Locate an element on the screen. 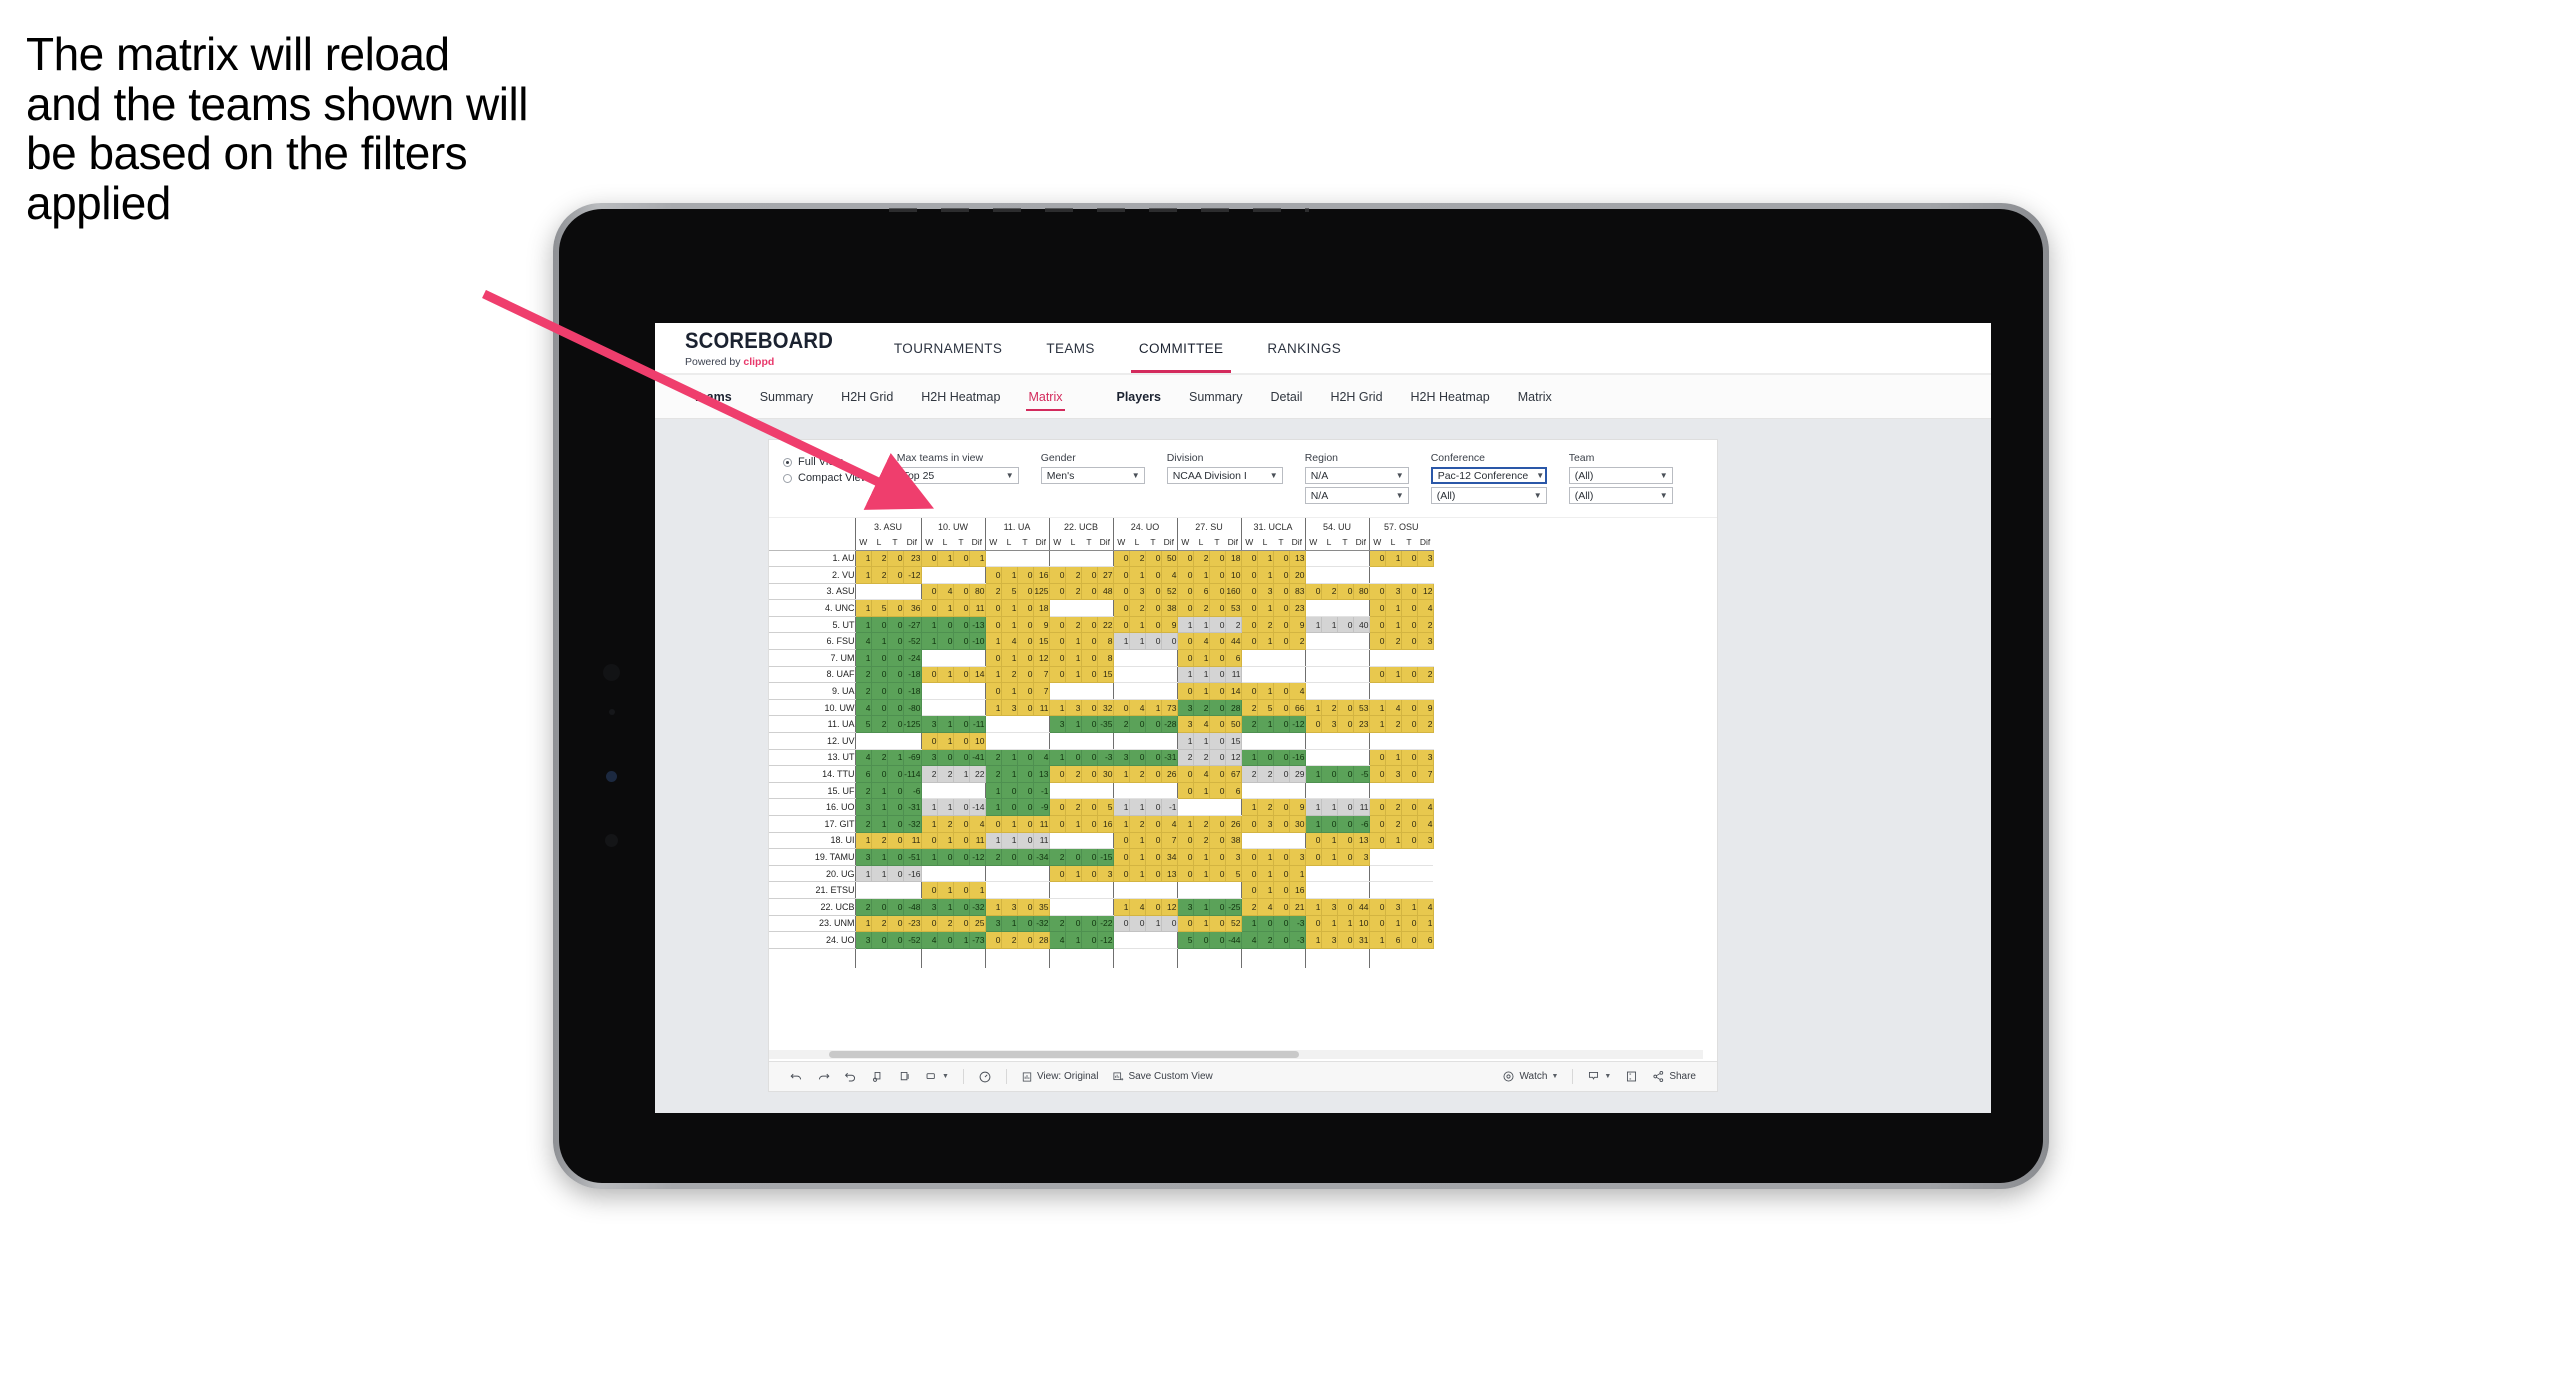 Image resolution: width=2568 pixels, height=1382 pixels. matrix-row-label: 23. UNM is located at coordinates (812, 924).